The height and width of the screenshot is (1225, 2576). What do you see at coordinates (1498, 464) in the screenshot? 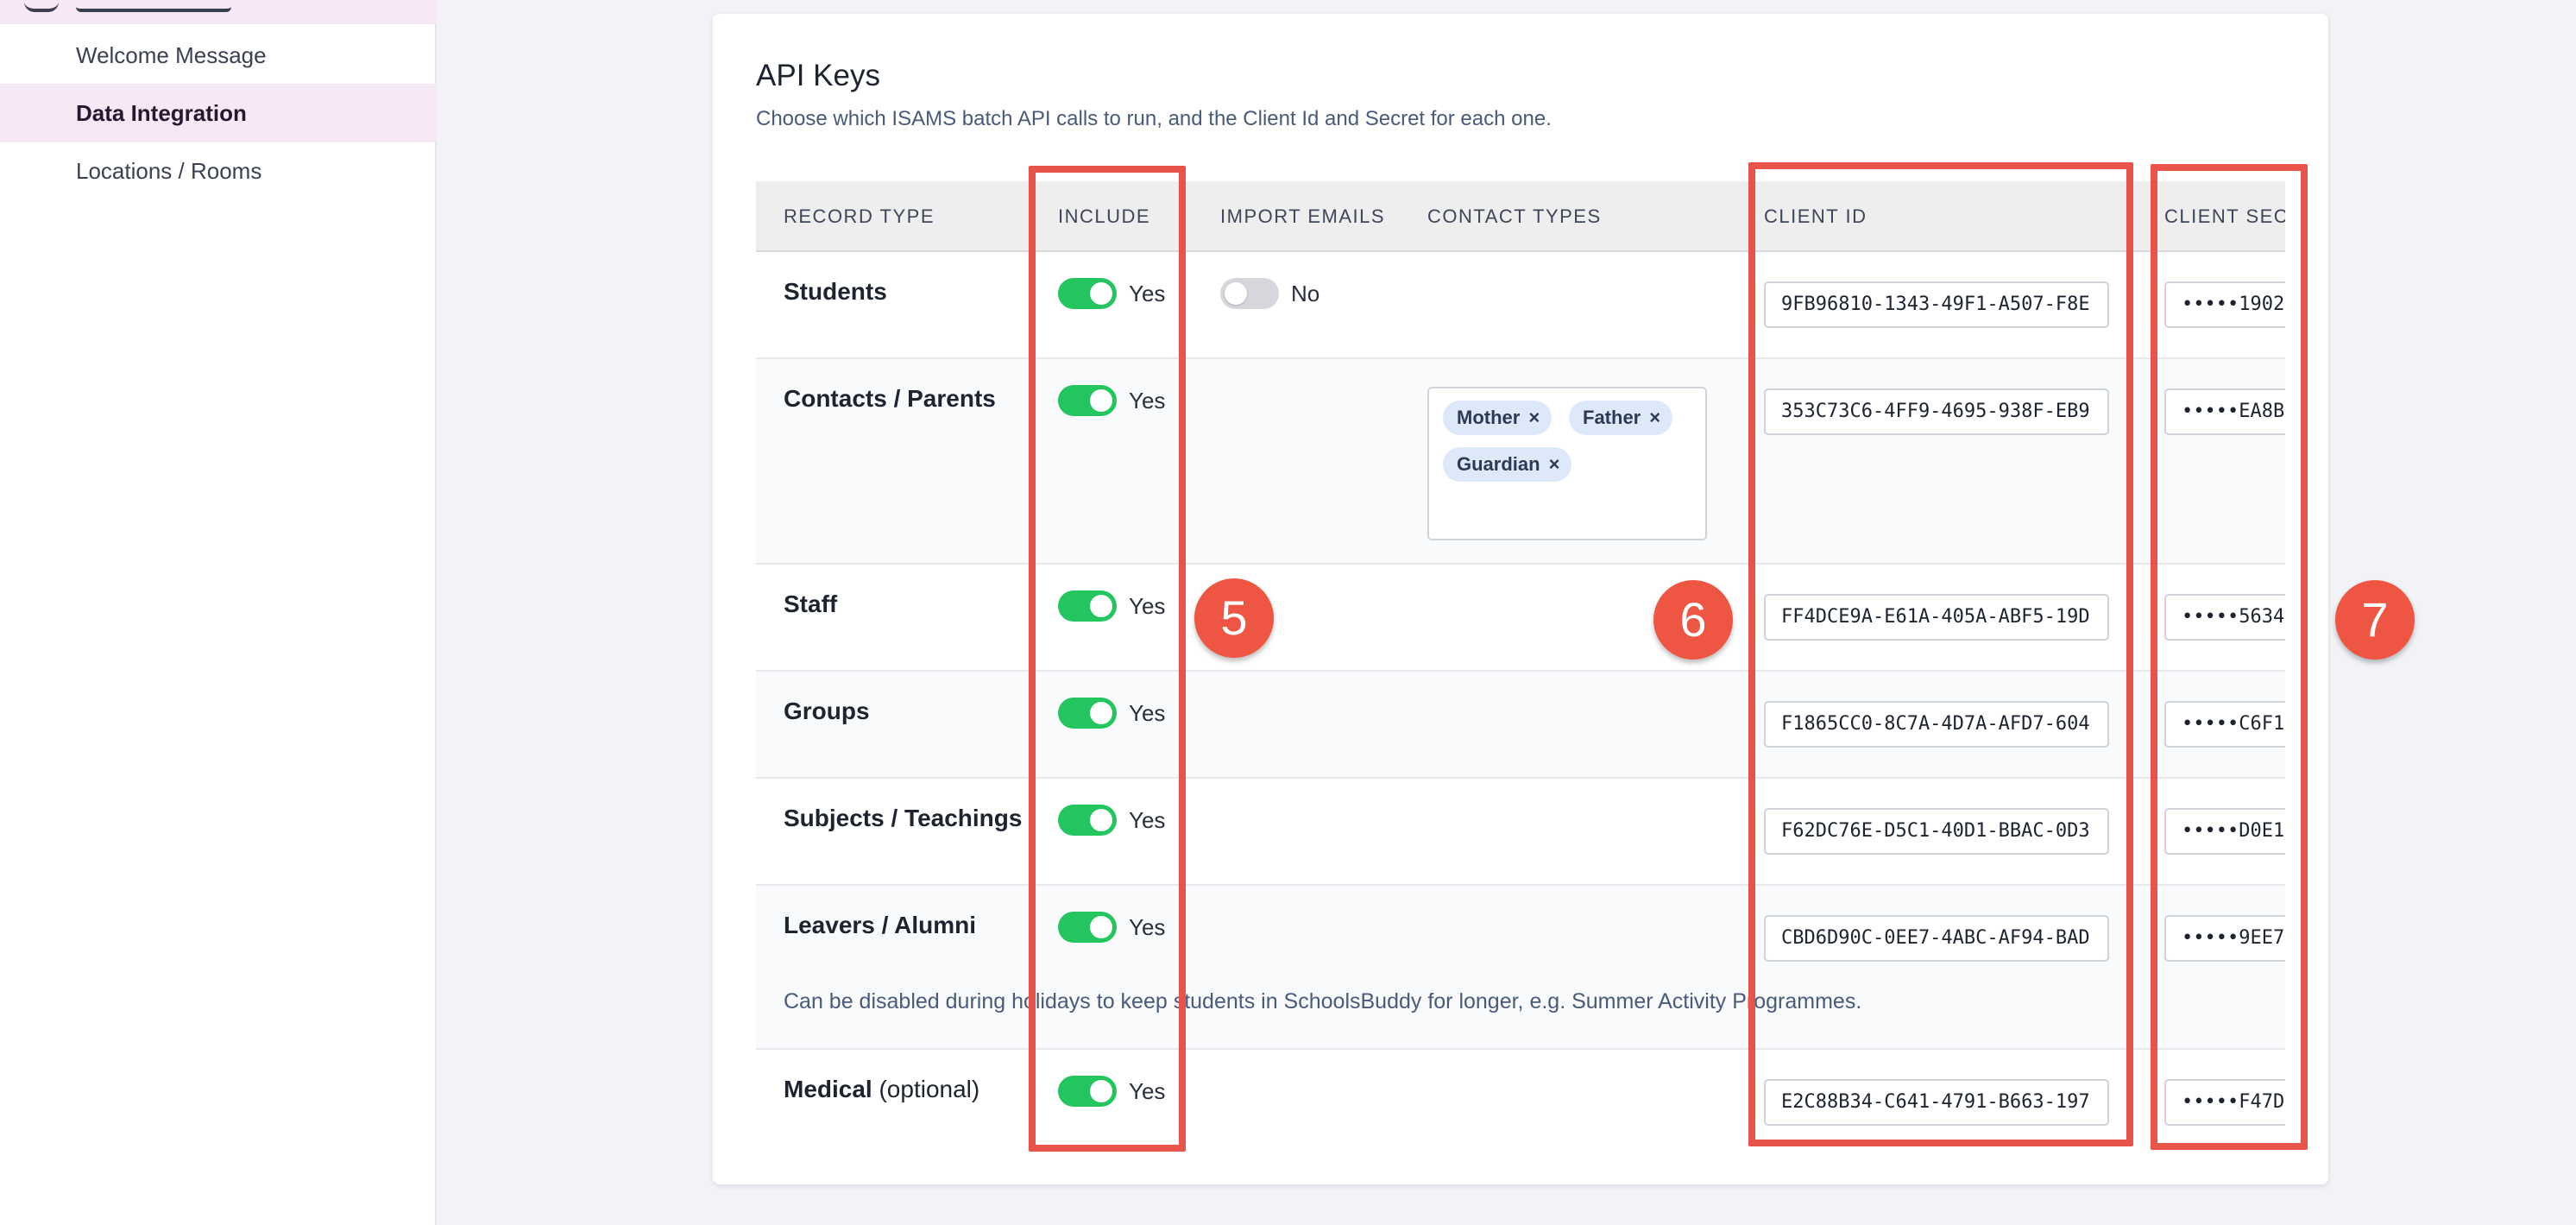
I see `tag-label: Guardian` at bounding box center [1498, 464].